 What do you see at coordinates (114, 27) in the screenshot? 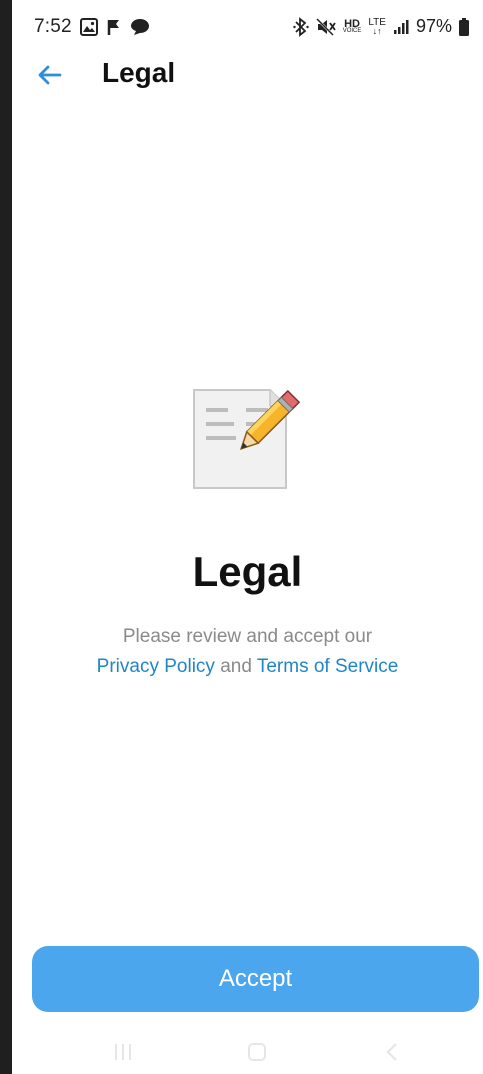
I see `notification-flag-icon` at bounding box center [114, 27].